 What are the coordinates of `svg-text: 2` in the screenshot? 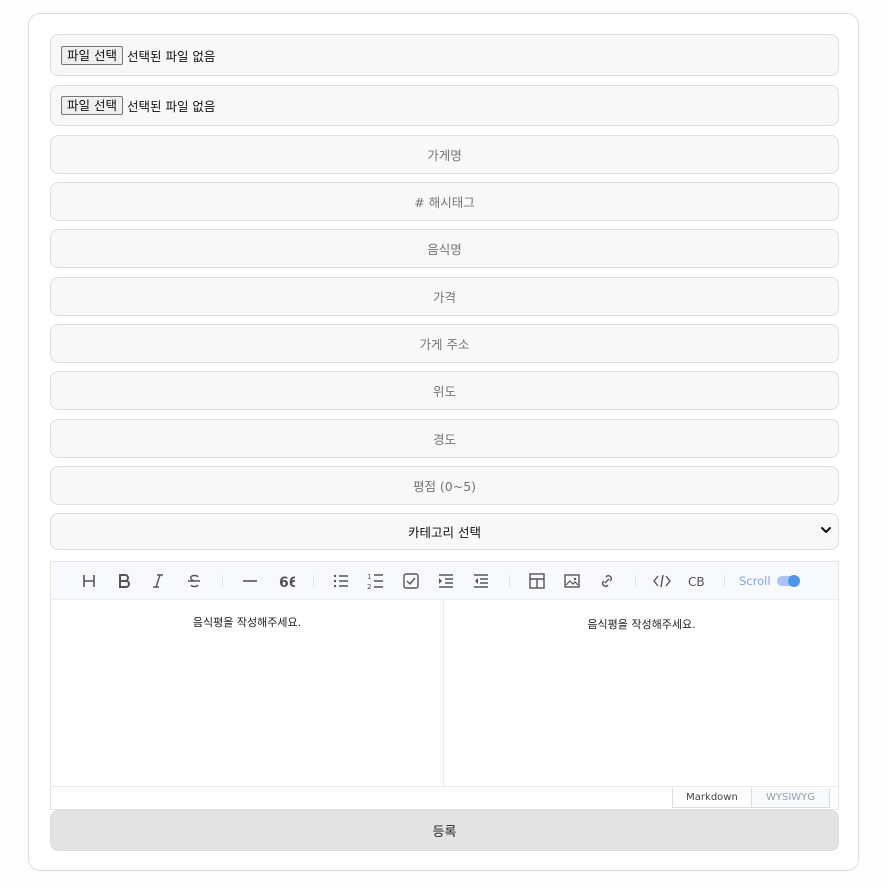 It's located at (369, 587).